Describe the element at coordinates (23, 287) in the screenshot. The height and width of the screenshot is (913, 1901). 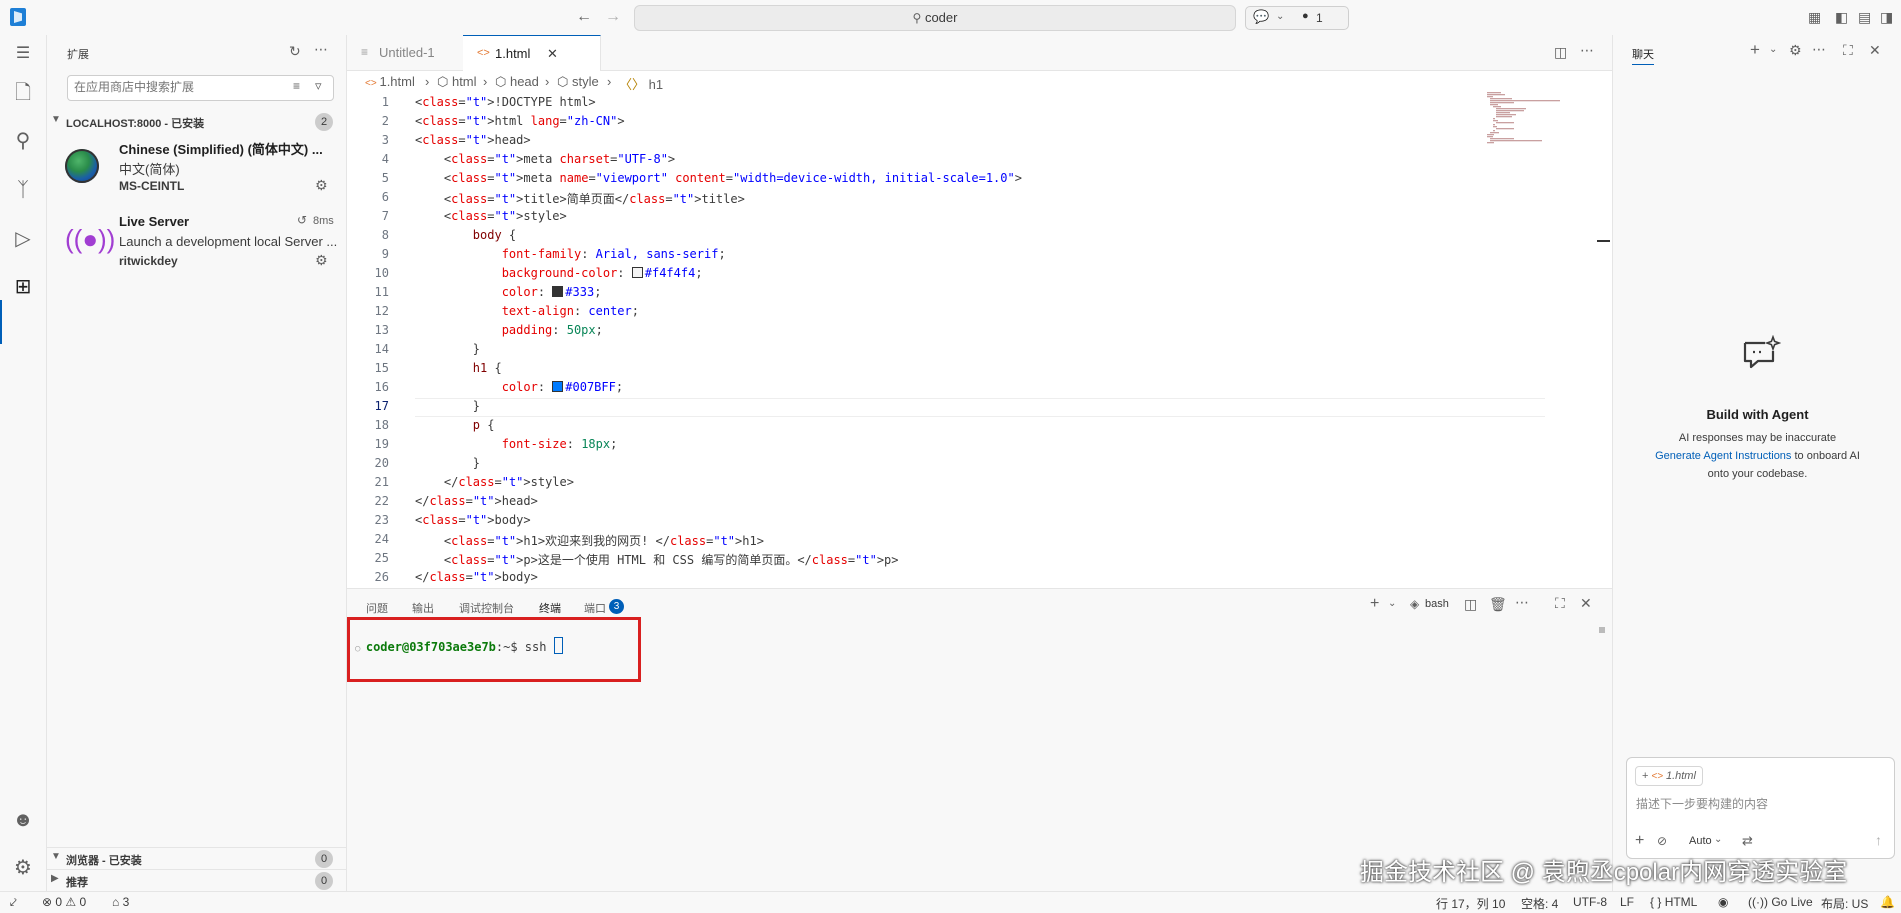
I see `extensions-icon: ⊞` at that location.